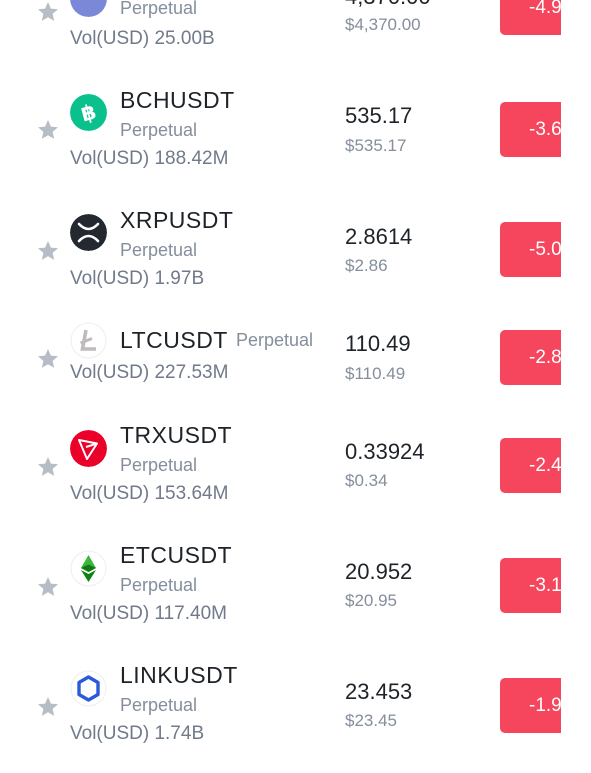  What do you see at coordinates (88, 568) in the screenshot?
I see `ethereum-classic-icon` at bounding box center [88, 568].